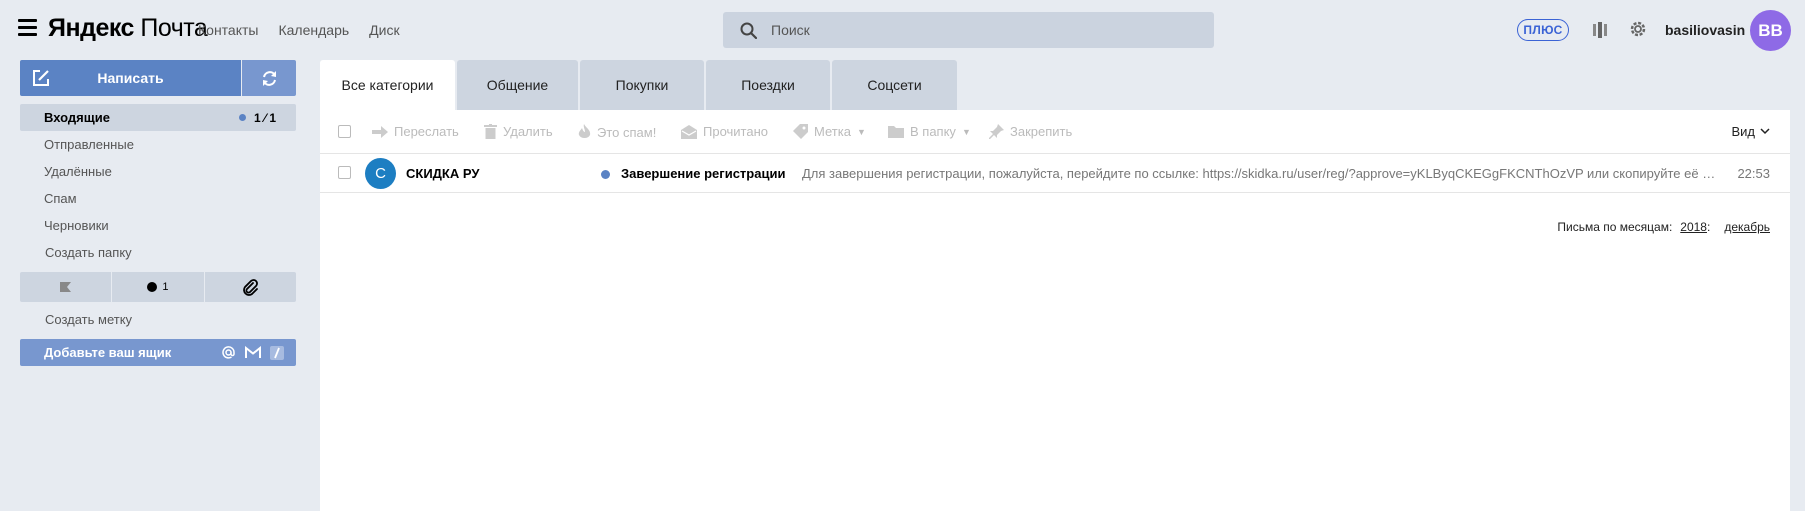  I want to click on delete-button: Удалить, so click(518, 131).